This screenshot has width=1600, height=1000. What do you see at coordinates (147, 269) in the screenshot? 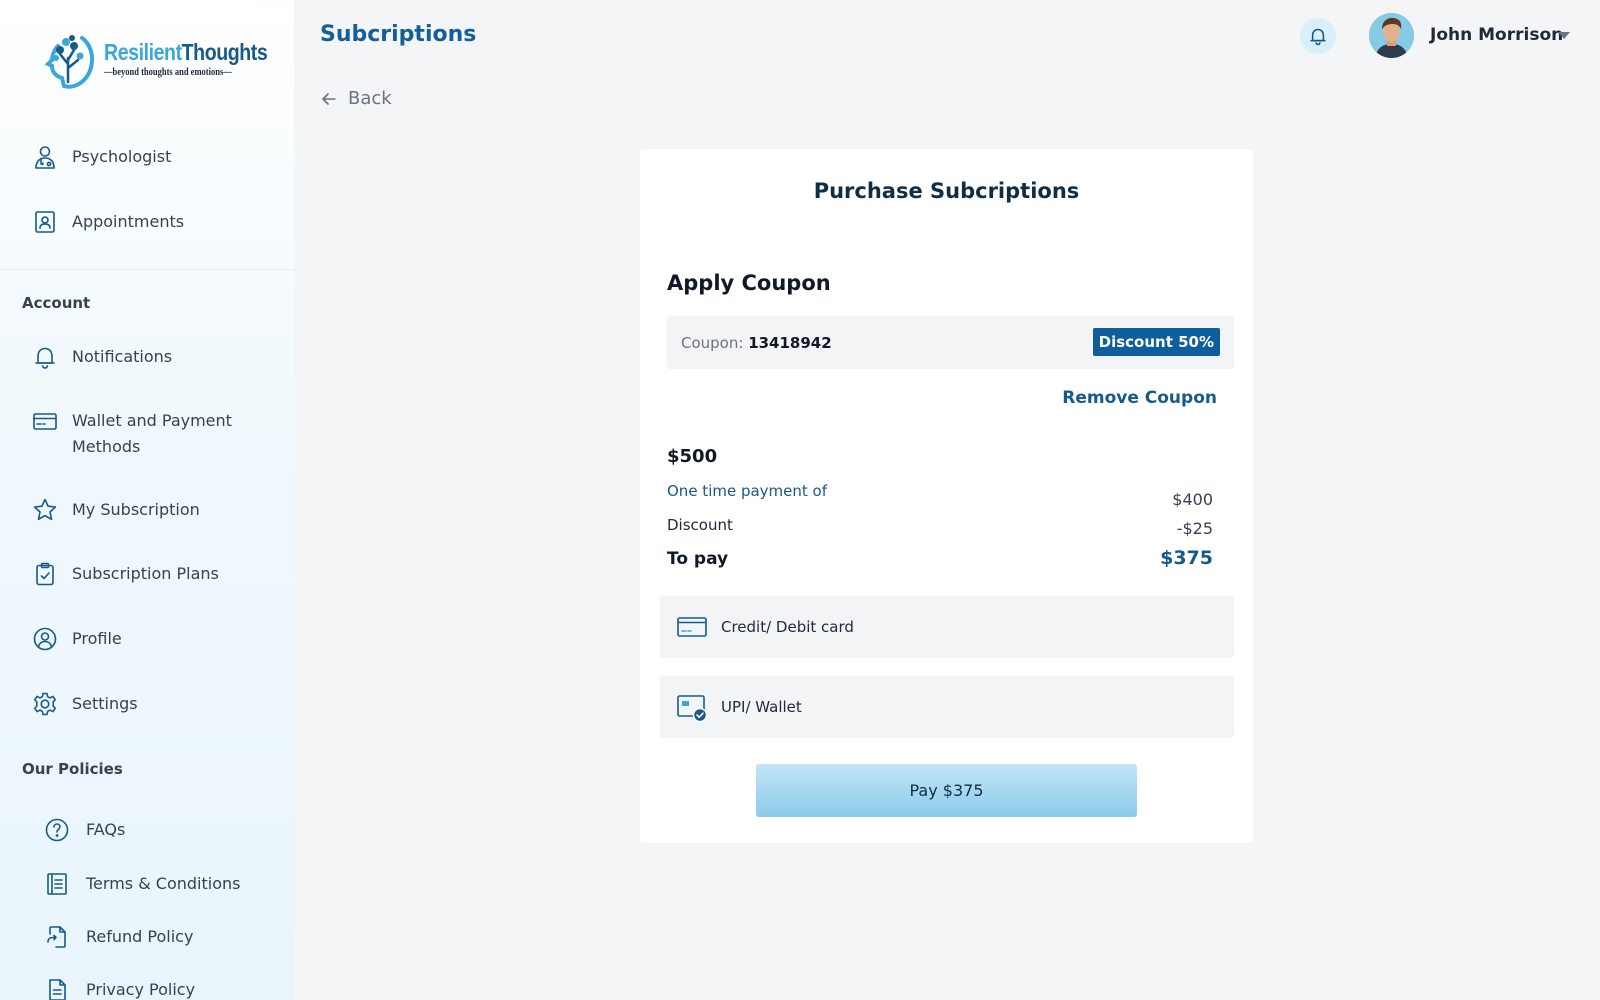
I see `sidebar-divider` at bounding box center [147, 269].